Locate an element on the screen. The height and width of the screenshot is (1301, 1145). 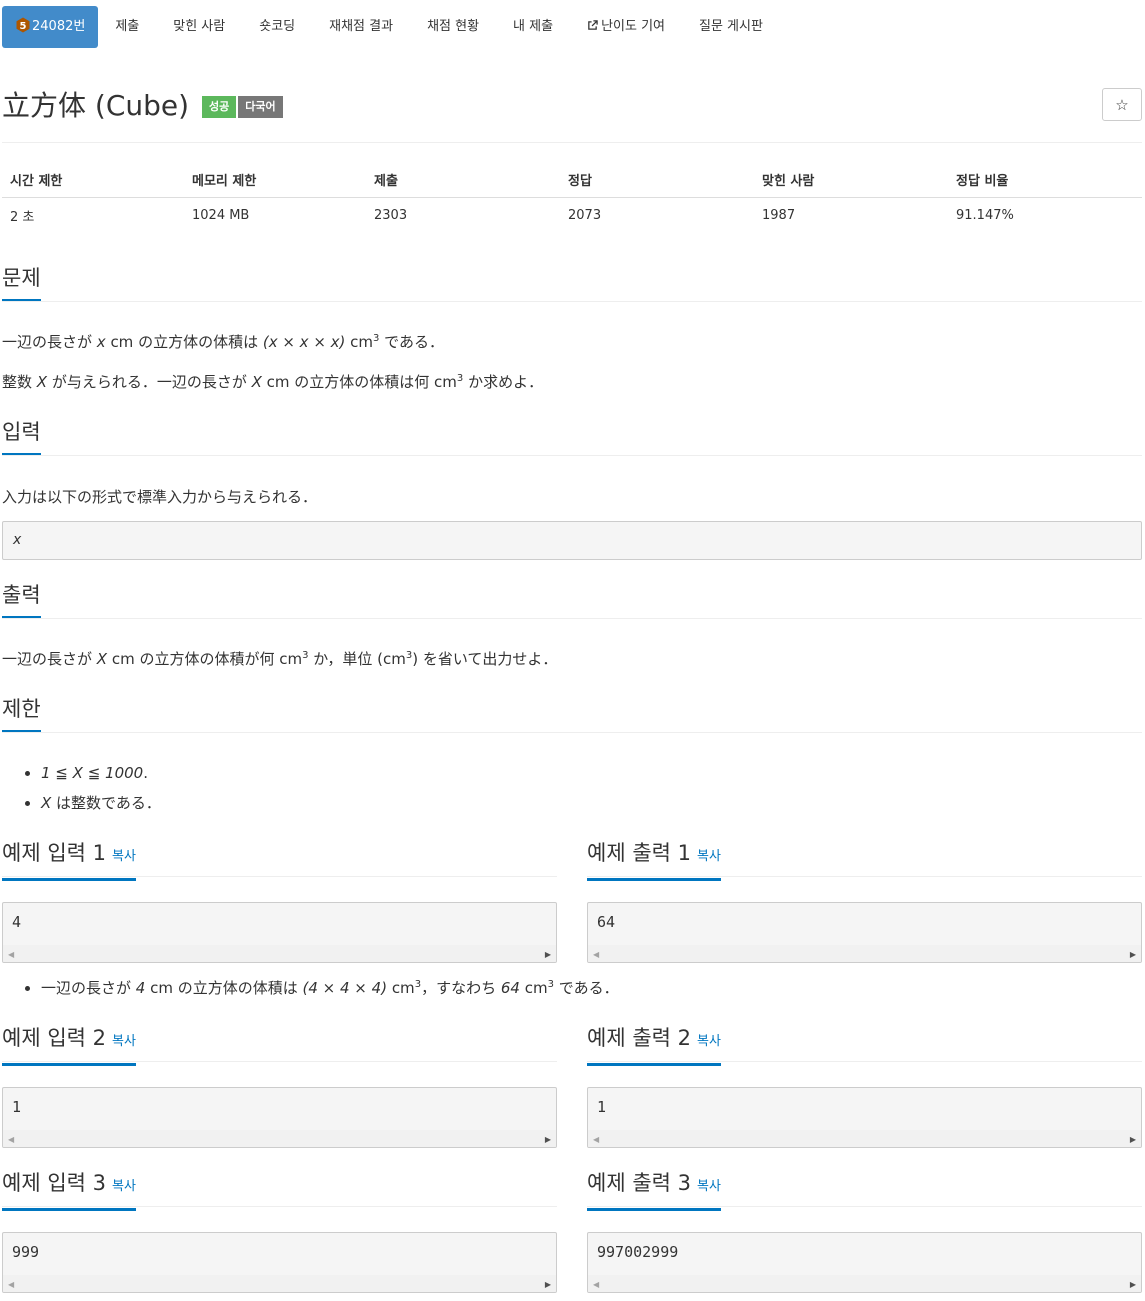
sample-output-1-header: 예제 출력 1 복사 is located at coordinates (864, 860).